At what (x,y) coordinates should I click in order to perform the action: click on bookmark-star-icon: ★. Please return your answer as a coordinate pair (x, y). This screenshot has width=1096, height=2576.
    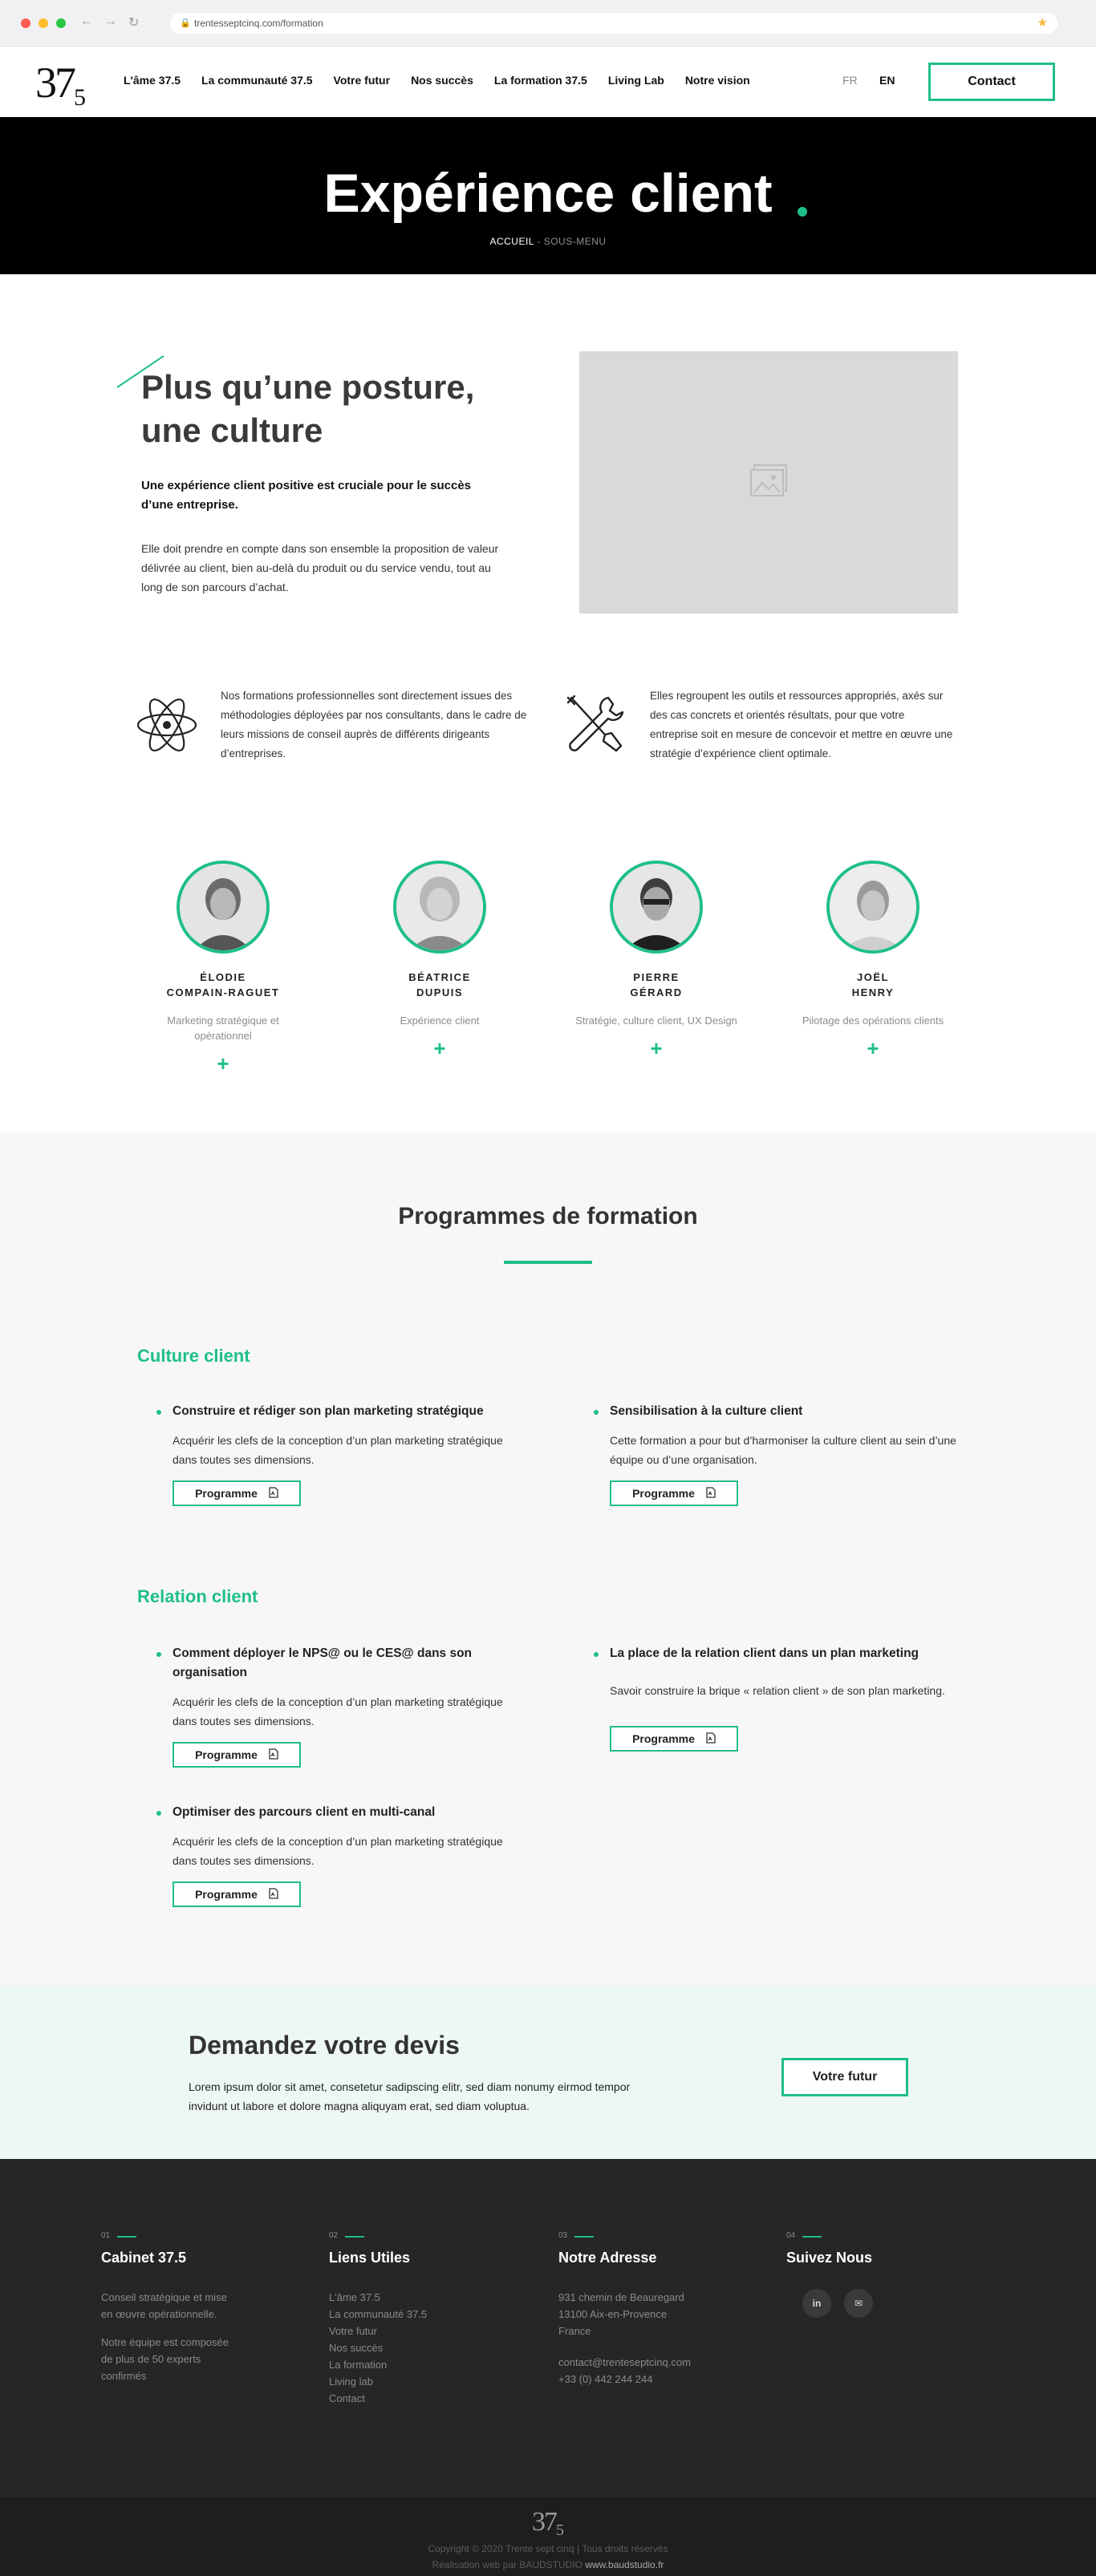
    Looking at the image, I should click on (1042, 22).